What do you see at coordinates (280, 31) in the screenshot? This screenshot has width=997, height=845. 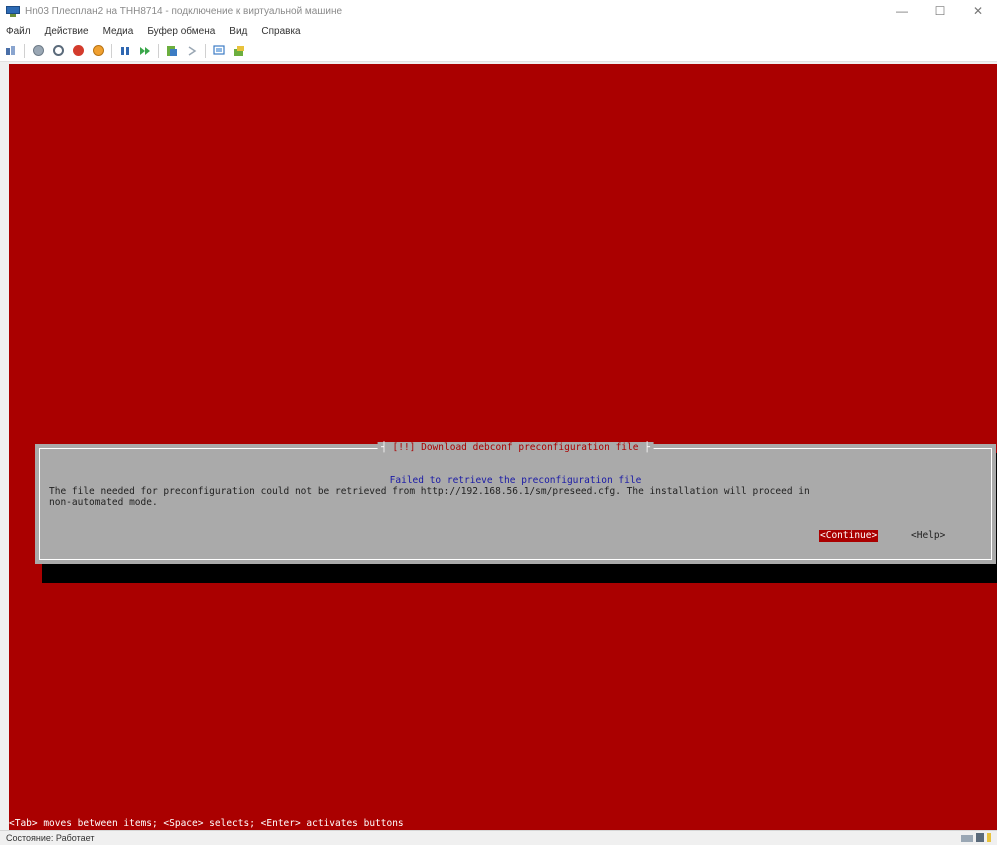 I see `menu-help: Справка` at bounding box center [280, 31].